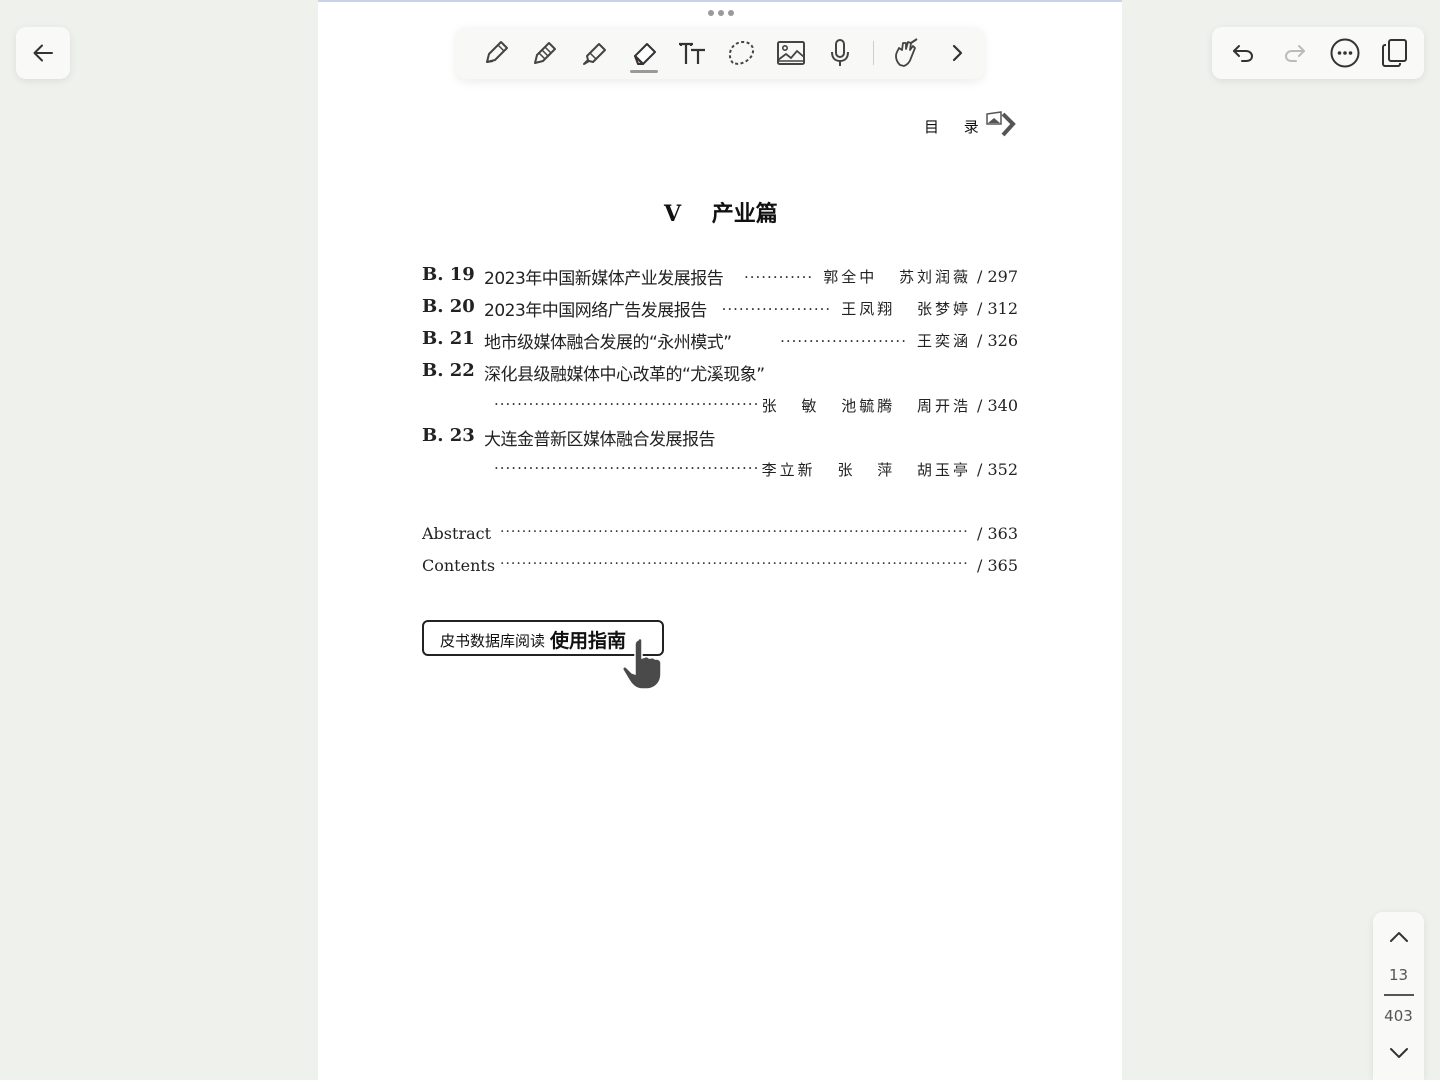  I want to click on page-navigator: 13 403, so click(1398, 996).